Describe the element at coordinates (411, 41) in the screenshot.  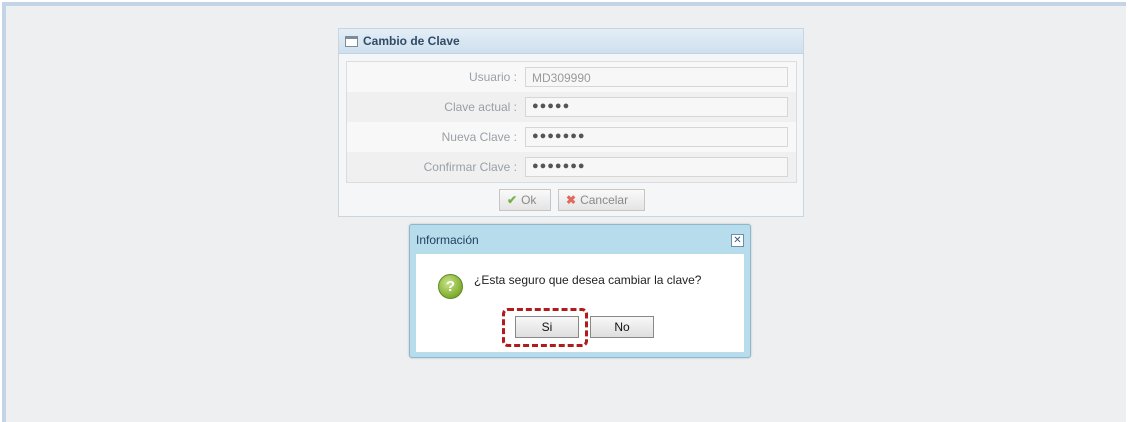
I see `panel-title: Cambio de Clave` at that location.